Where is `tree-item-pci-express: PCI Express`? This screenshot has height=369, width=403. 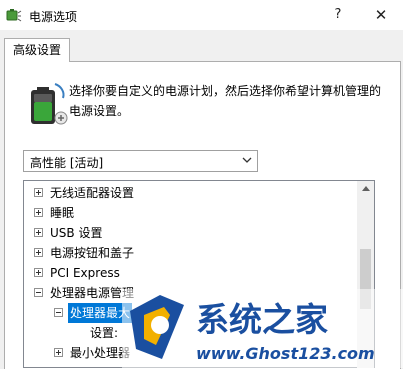
tree-item-pci-express: PCI Express is located at coordinates (191, 273).